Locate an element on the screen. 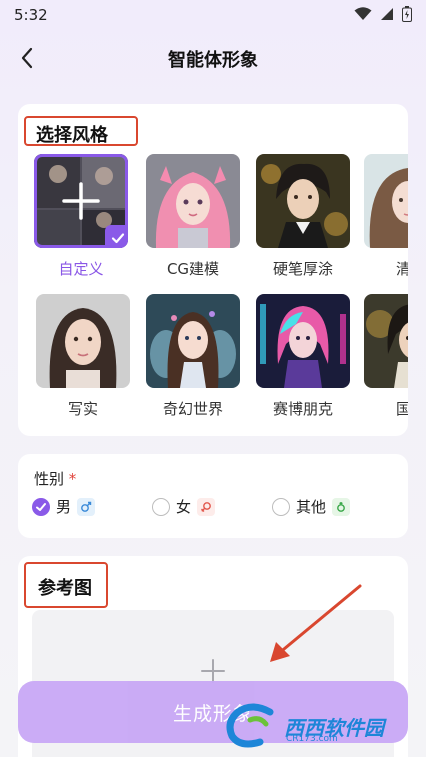  gender-card: 性别 * 男 女 其他 is located at coordinates (213, 496).